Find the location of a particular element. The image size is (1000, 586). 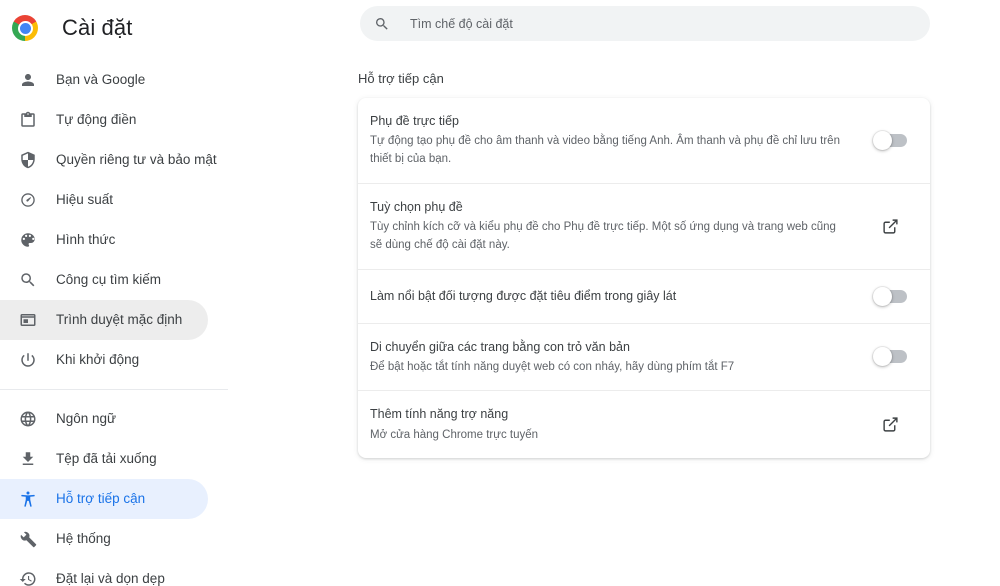

sidebar-item-system: Hệ thống is located at coordinates (104, 539).